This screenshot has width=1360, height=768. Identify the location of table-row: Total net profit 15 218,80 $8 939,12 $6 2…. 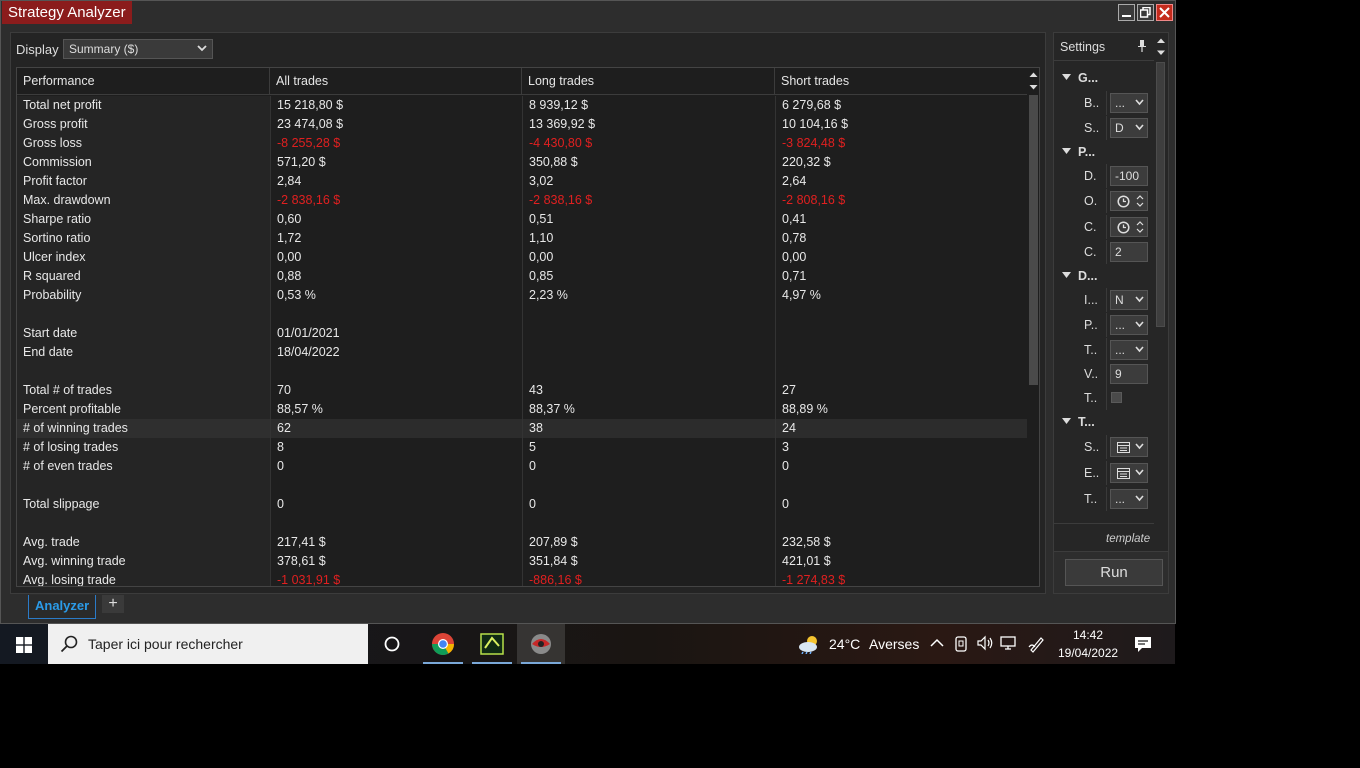
(522, 105).